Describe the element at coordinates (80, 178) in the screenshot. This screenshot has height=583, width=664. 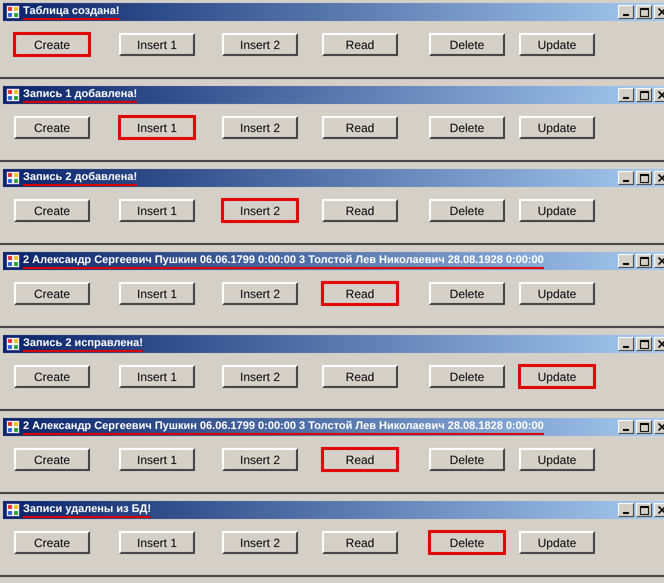
I see `window-title: Запись 2 добавлена!` at that location.